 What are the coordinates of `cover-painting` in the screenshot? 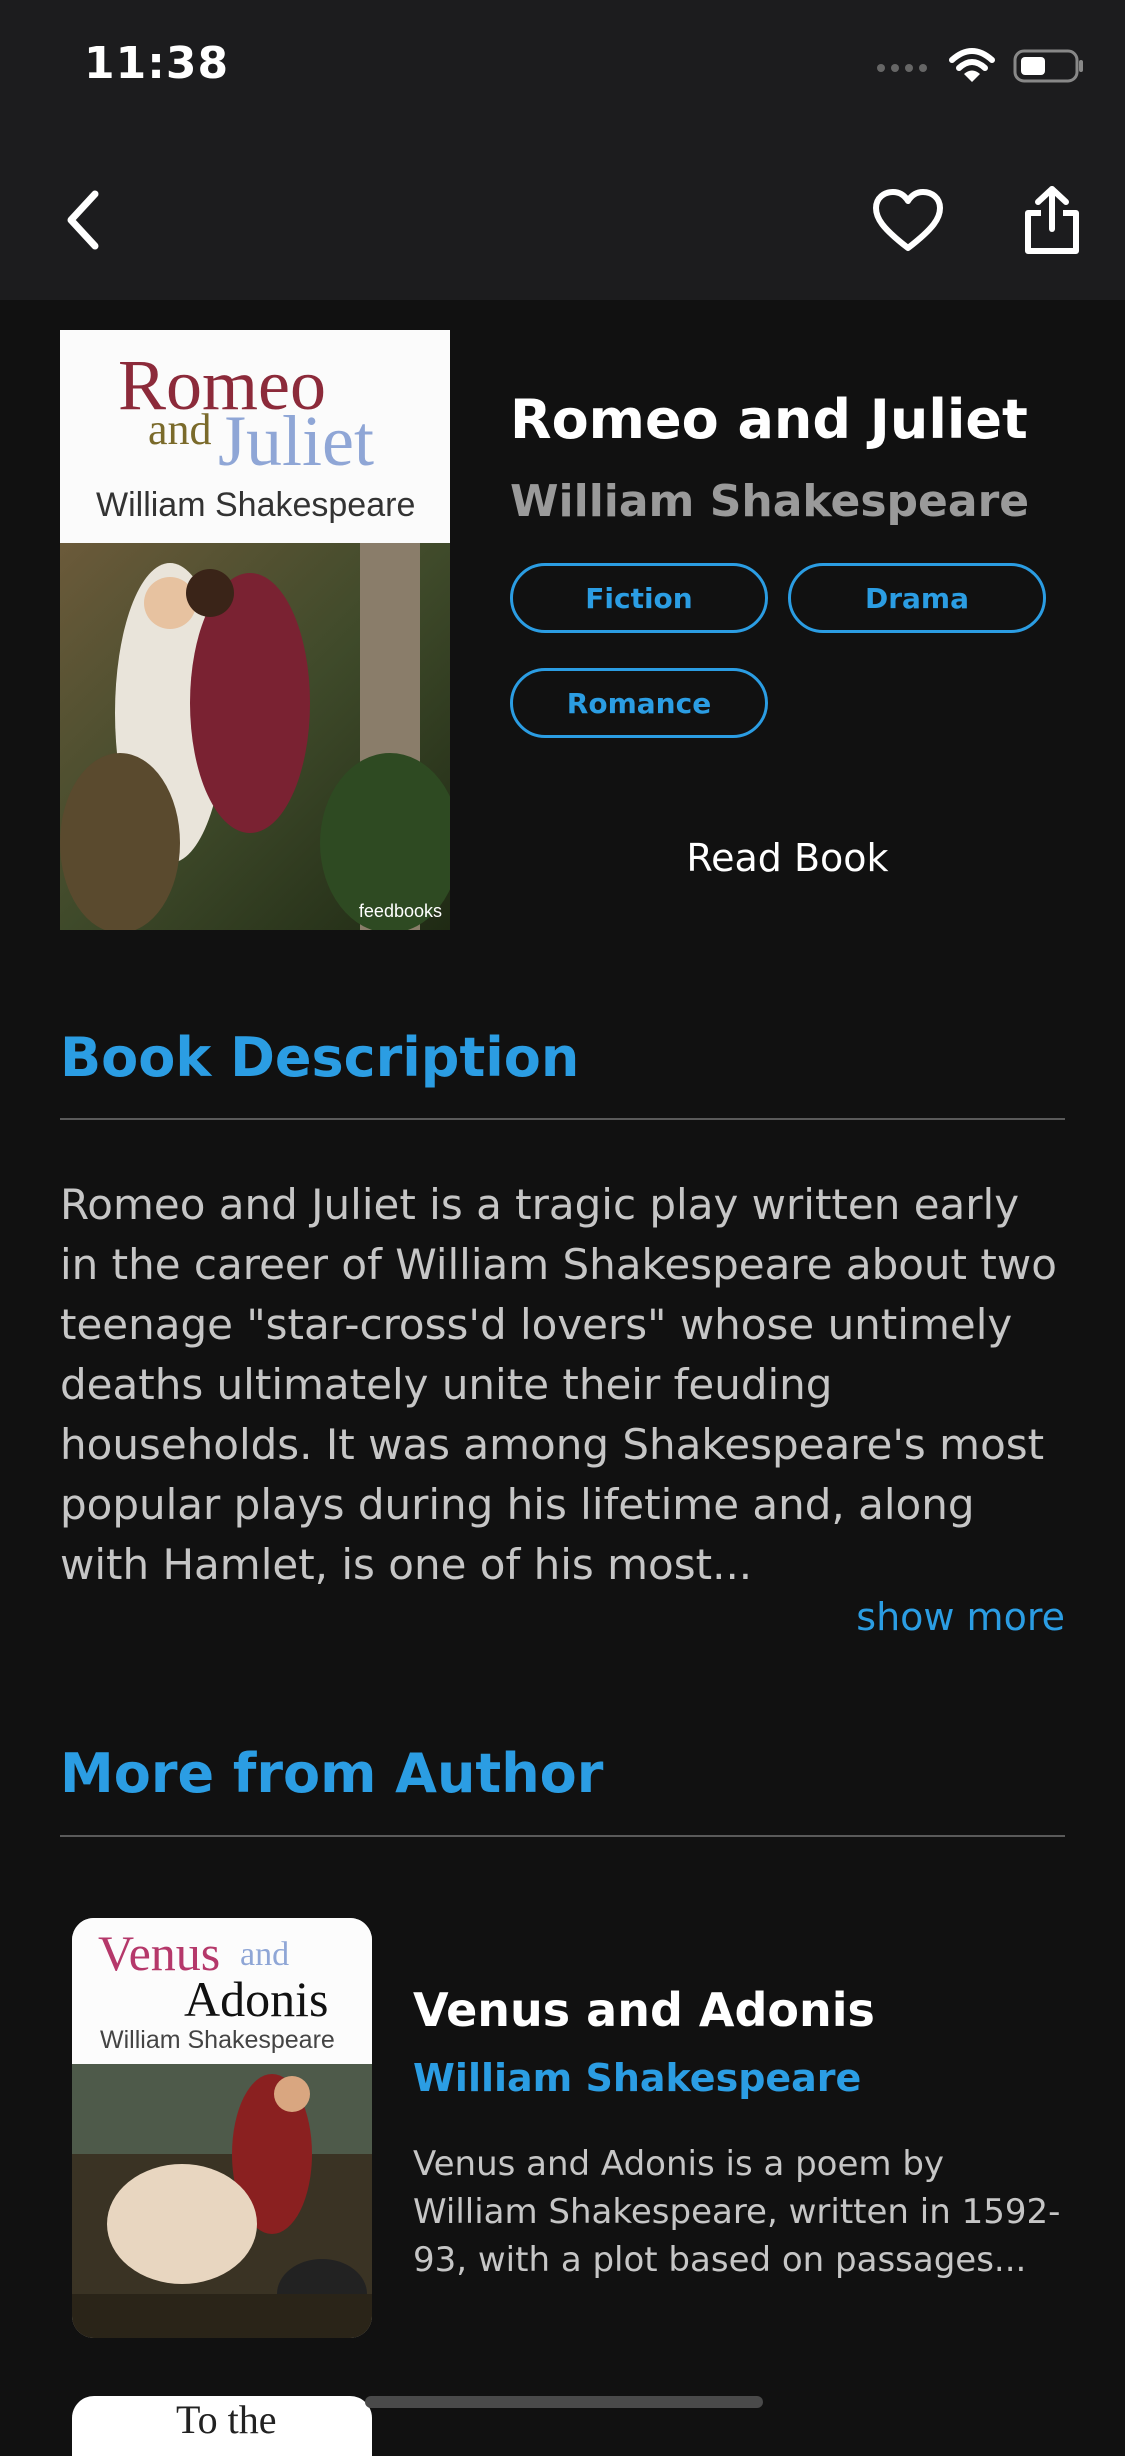 It's located at (255, 736).